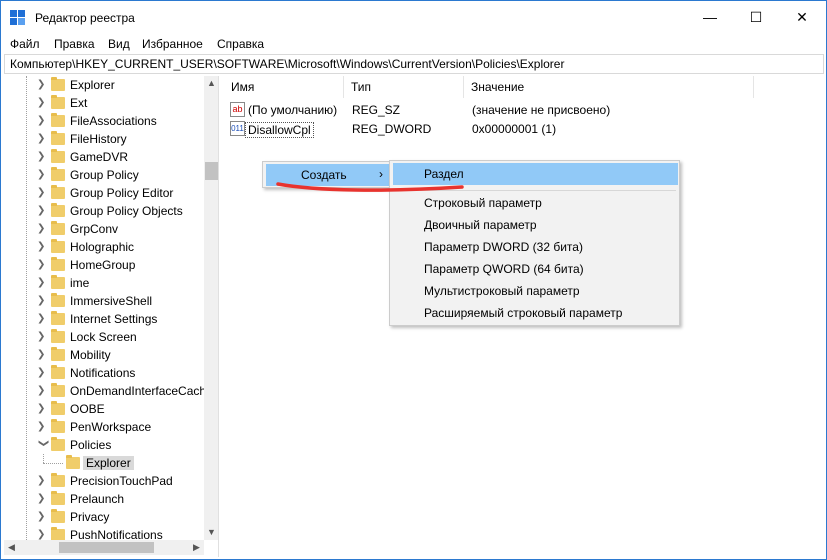 This screenshot has height=560, width=827. What do you see at coordinates (404, 87) in the screenshot?
I see `column-header-type: Тип` at bounding box center [404, 87].